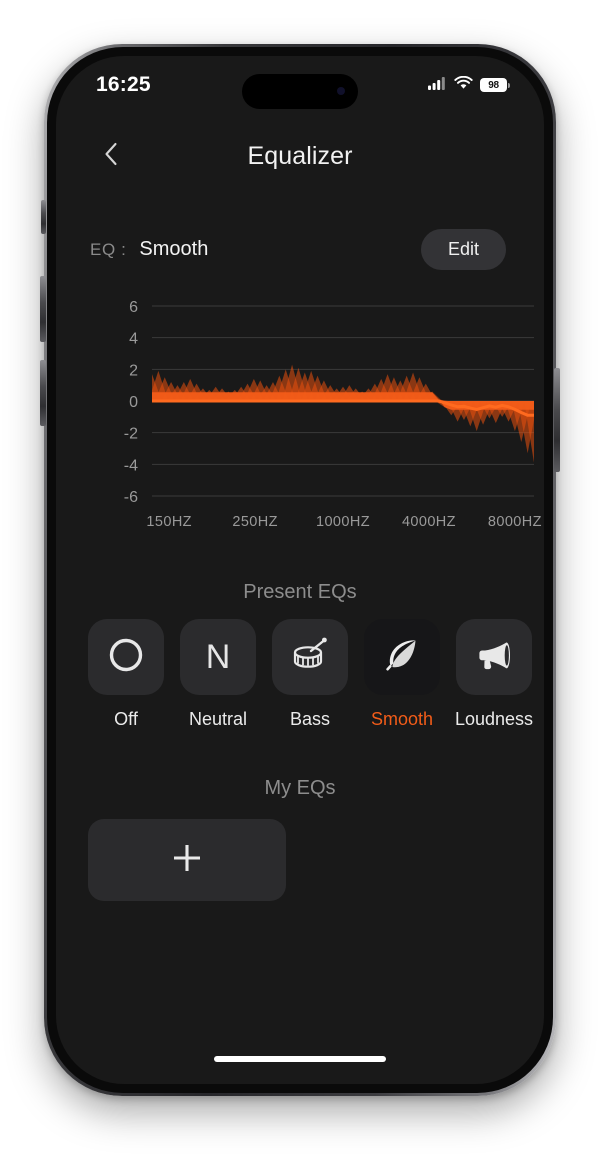  What do you see at coordinates (133, 370) in the screenshot?
I see `chart-y-tick-label: 2` at bounding box center [133, 370].